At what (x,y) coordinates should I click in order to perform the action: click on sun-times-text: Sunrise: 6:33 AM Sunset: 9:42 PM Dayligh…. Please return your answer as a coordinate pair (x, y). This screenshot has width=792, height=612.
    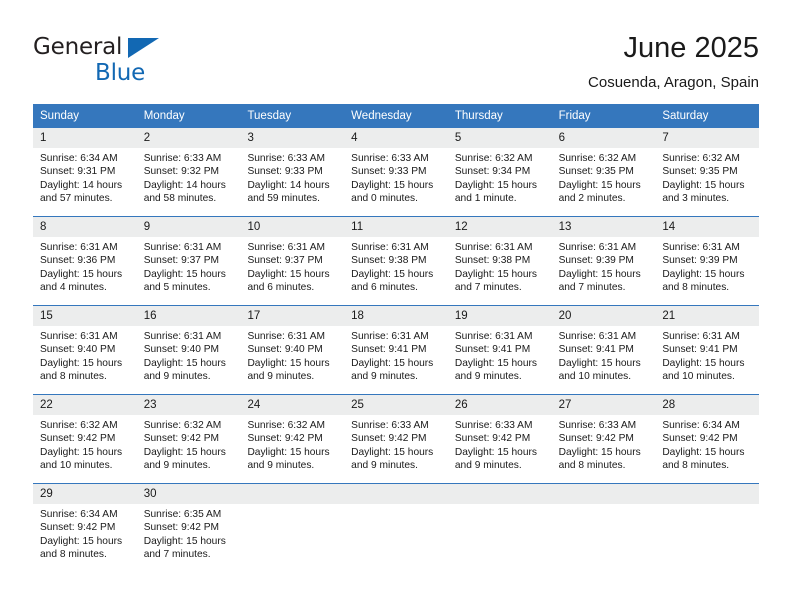
    Looking at the image, I should click on (392, 446).